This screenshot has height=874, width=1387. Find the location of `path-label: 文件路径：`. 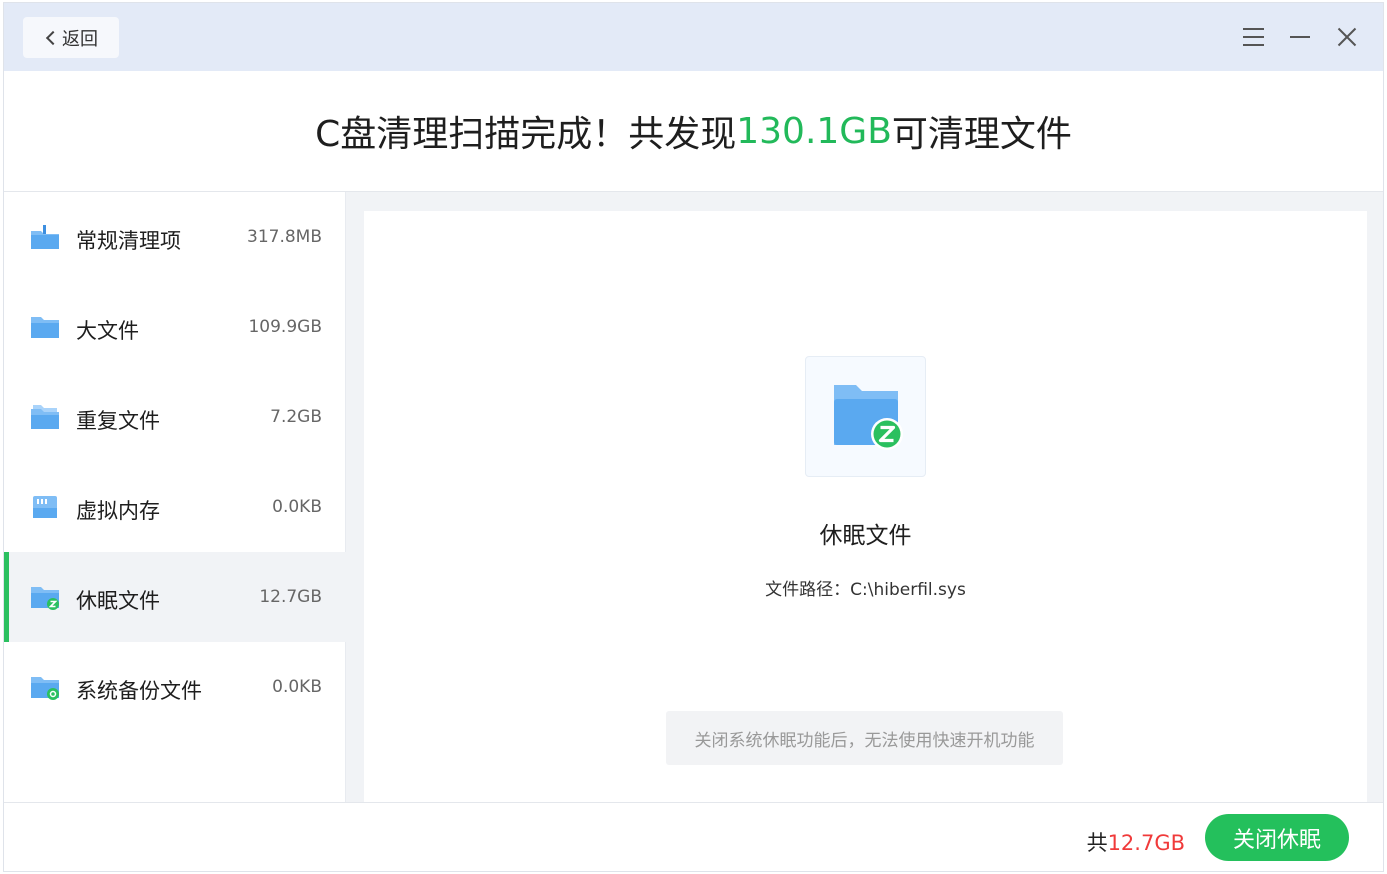

path-label: 文件路径： is located at coordinates (808, 590).